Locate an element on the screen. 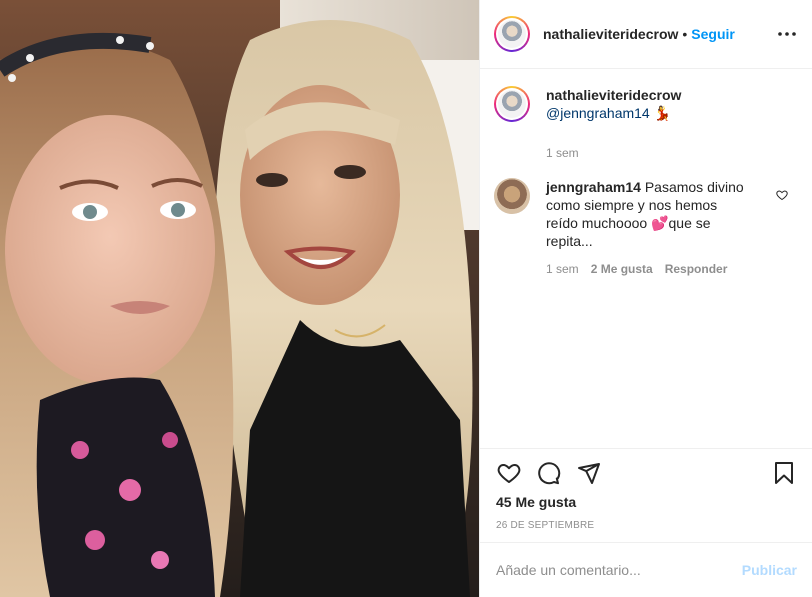 Image resolution: width=812 pixels, height=597 pixels. dancer-emoji-icon: 💃 is located at coordinates (662, 113).